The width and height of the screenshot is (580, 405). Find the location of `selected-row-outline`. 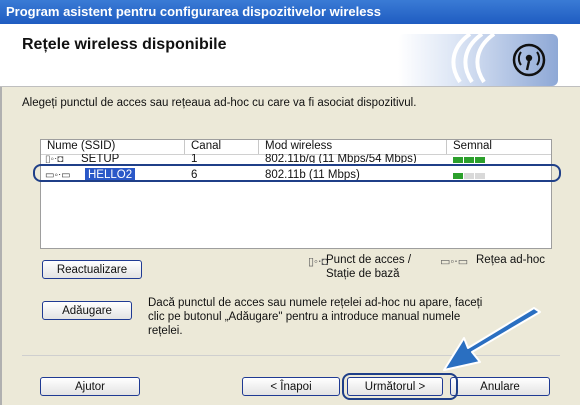

selected-row-outline is located at coordinates (297, 173).